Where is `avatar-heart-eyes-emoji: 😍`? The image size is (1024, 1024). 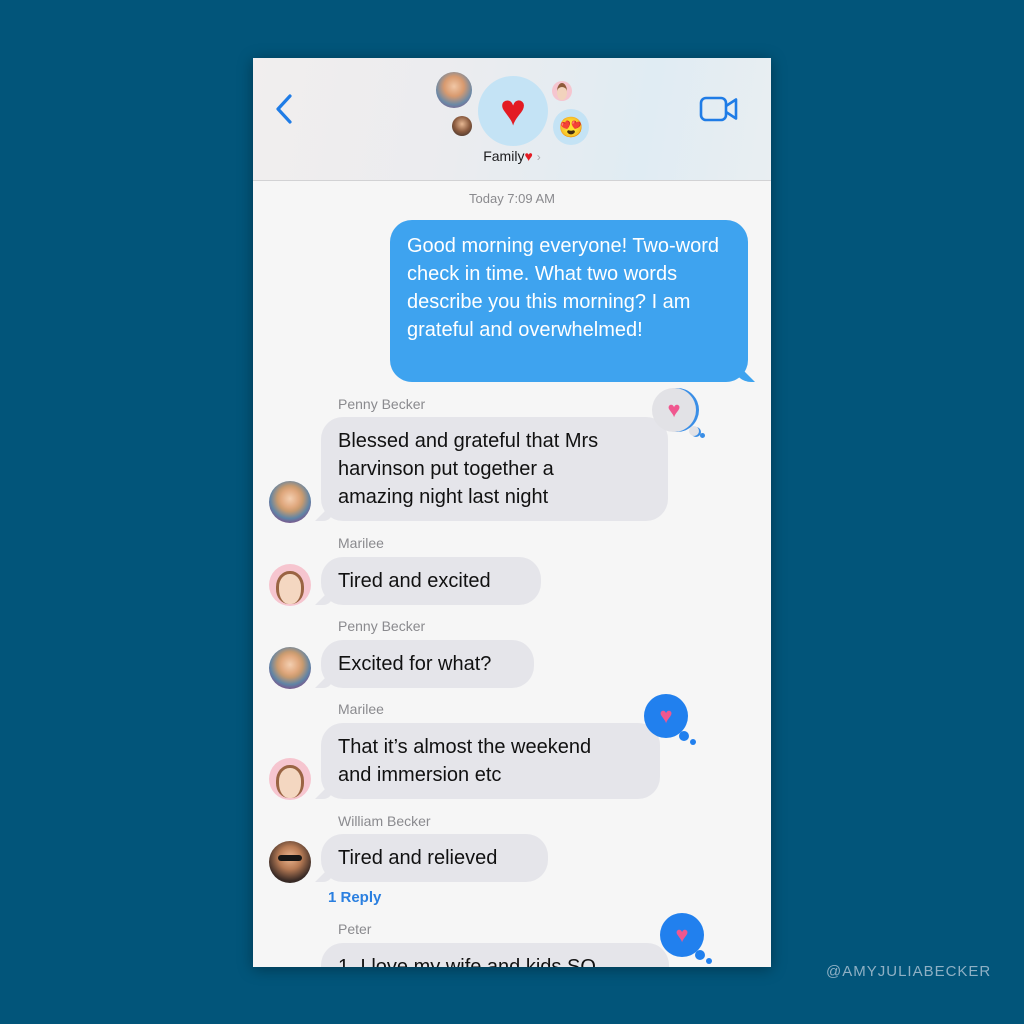
avatar-heart-eyes-emoji: 😍 is located at coordinates (571, 127).